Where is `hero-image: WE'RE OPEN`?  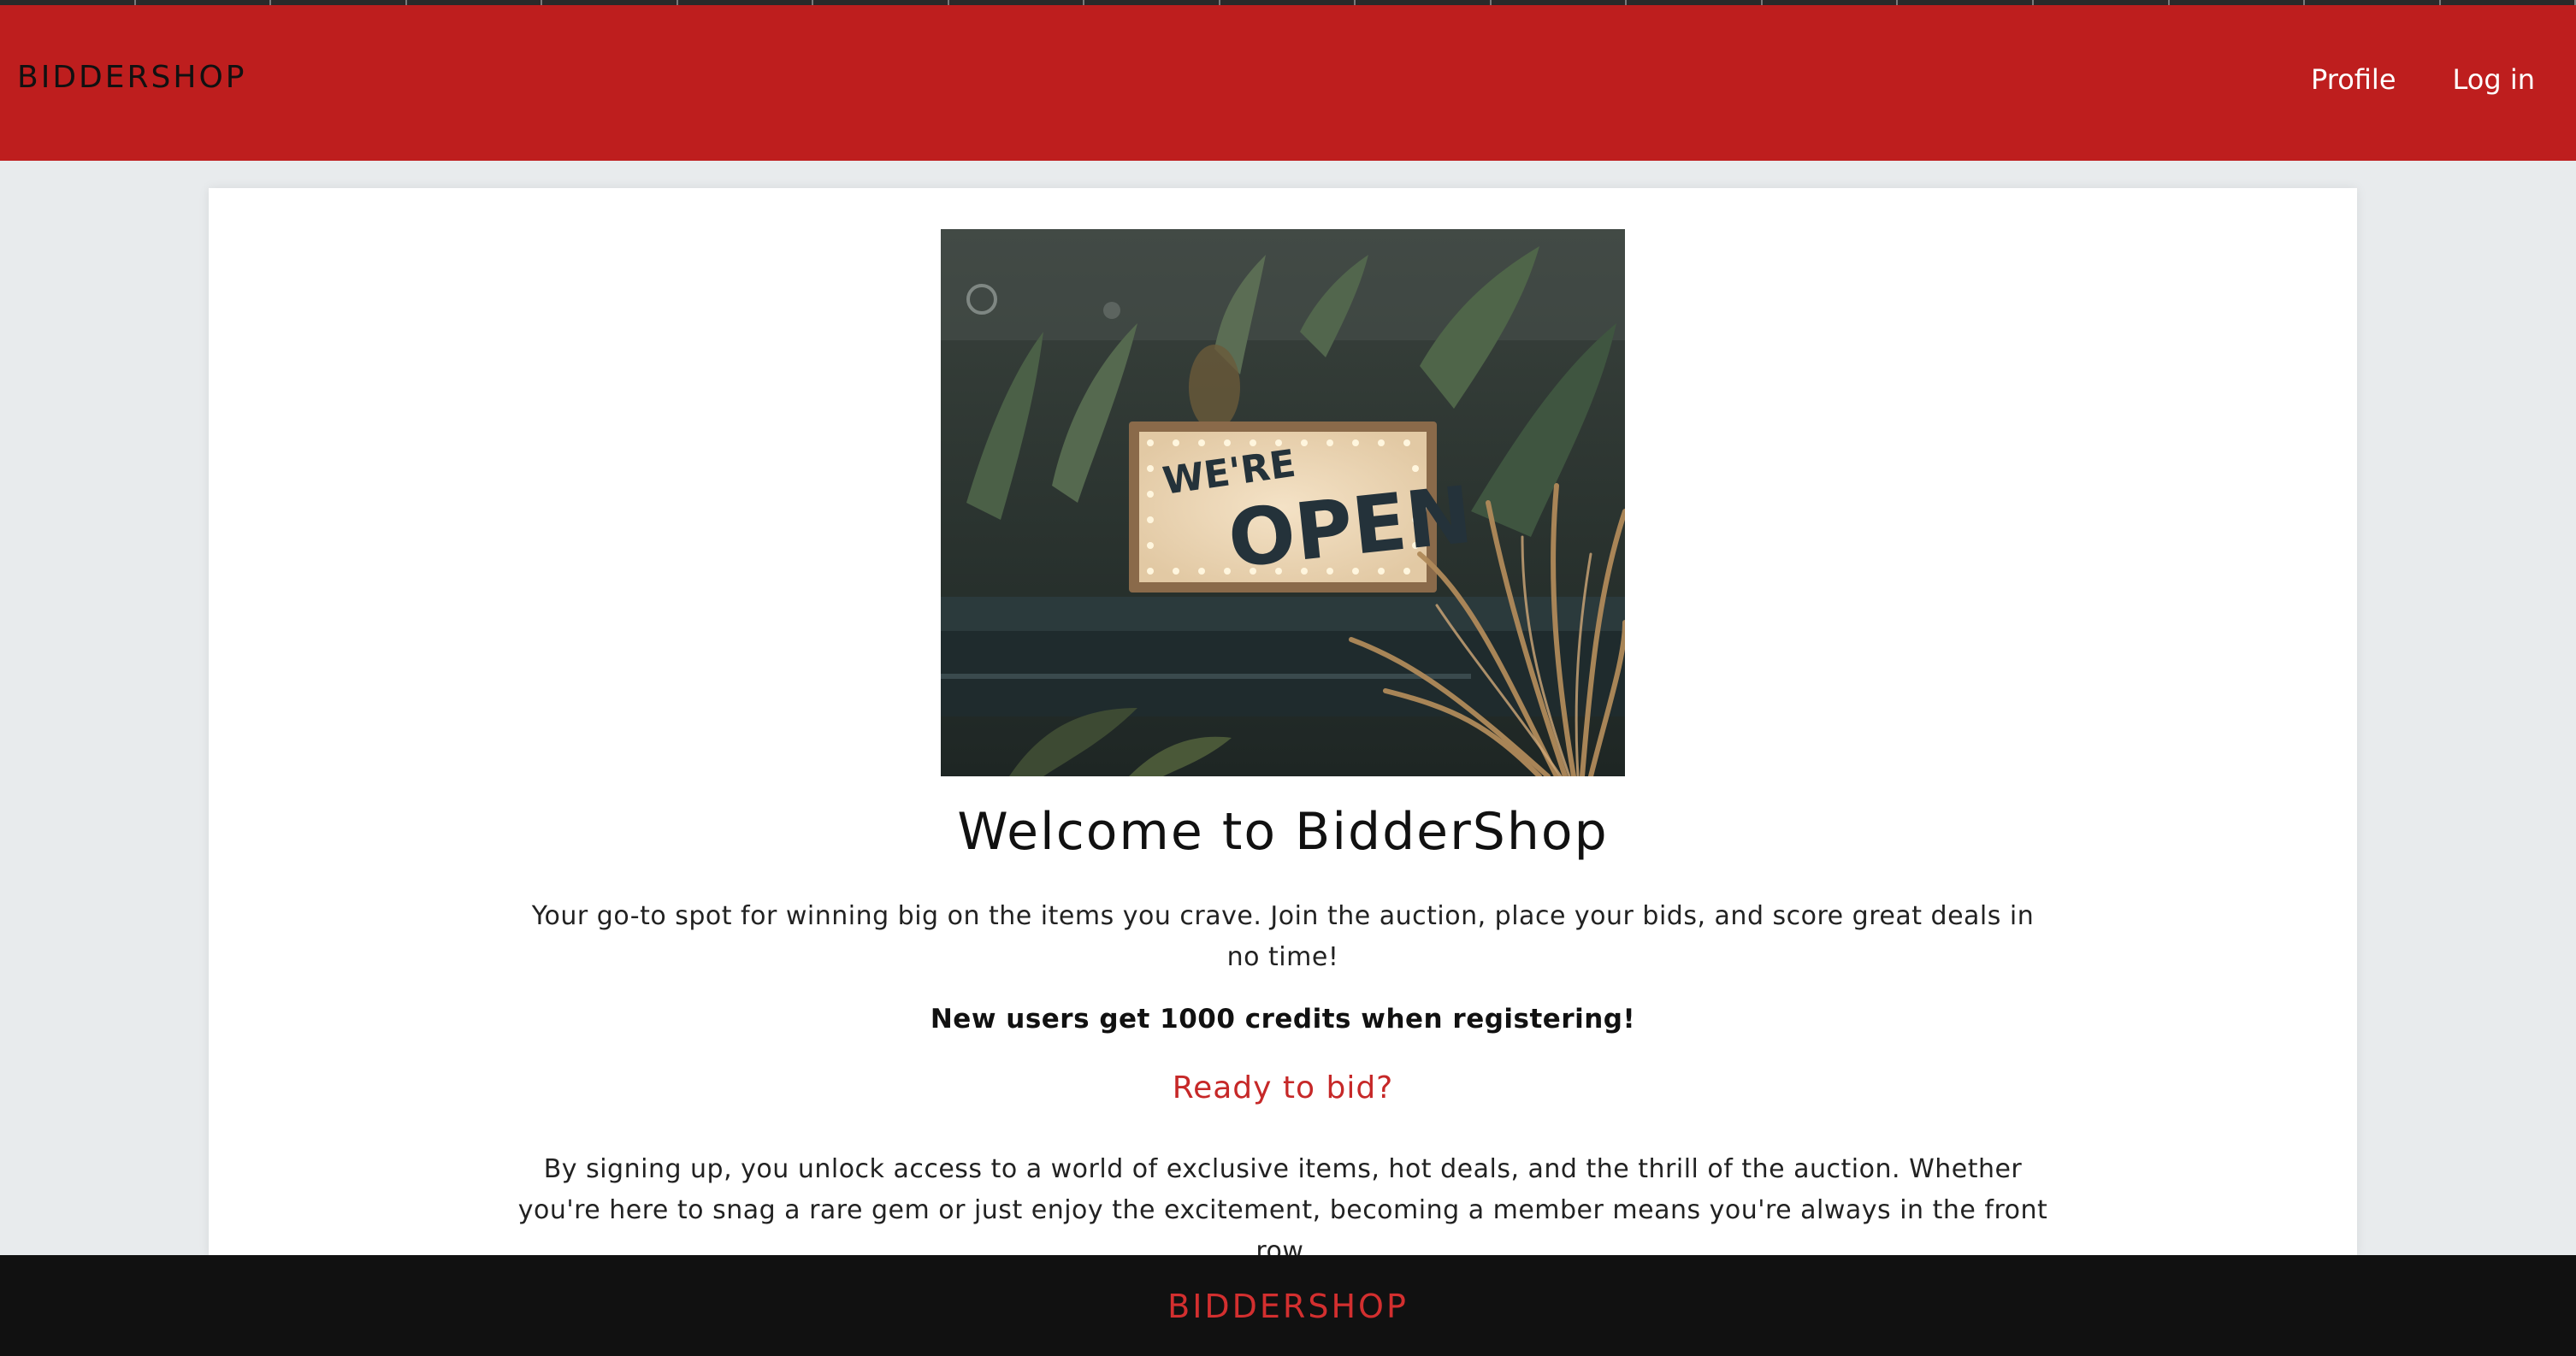 hero-image: WE'RE OPEN is located at coordinates (1283, 502).